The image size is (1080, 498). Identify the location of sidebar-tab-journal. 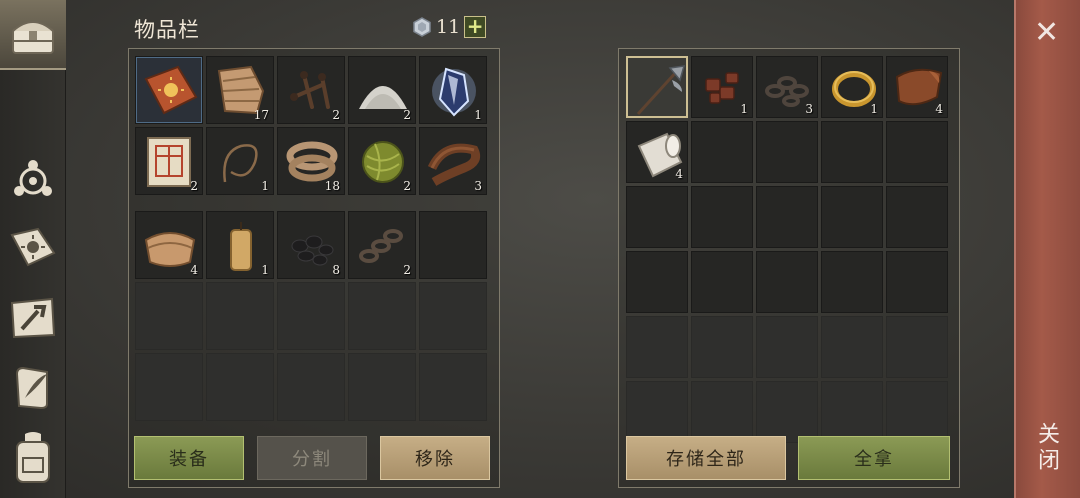
(33, 388).